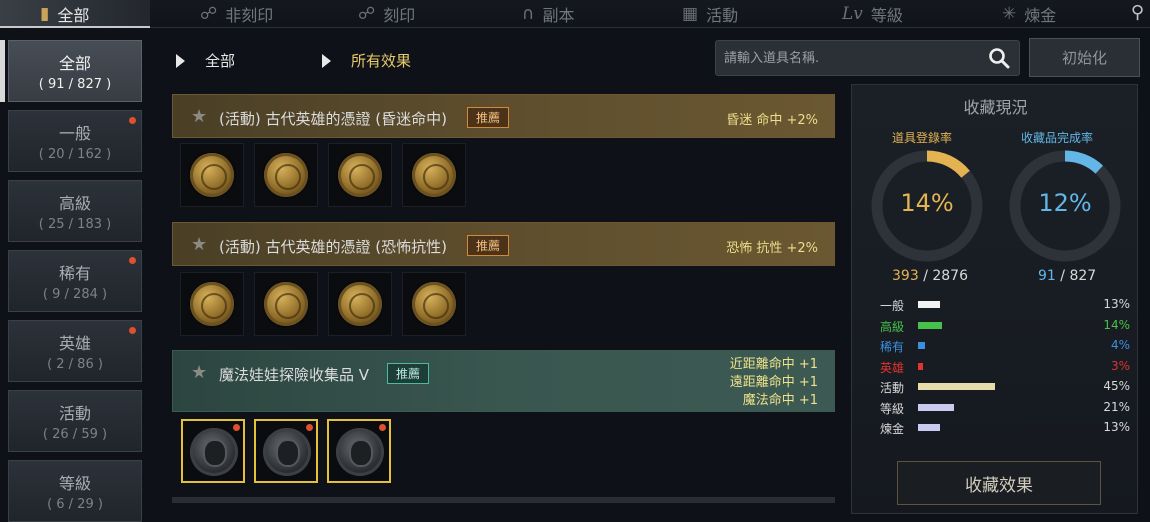  What do you see at coordinates (999, 483) in the screenshot?
I see `collection-effect-button: 收藏效果` at bounding box center [999, 483].